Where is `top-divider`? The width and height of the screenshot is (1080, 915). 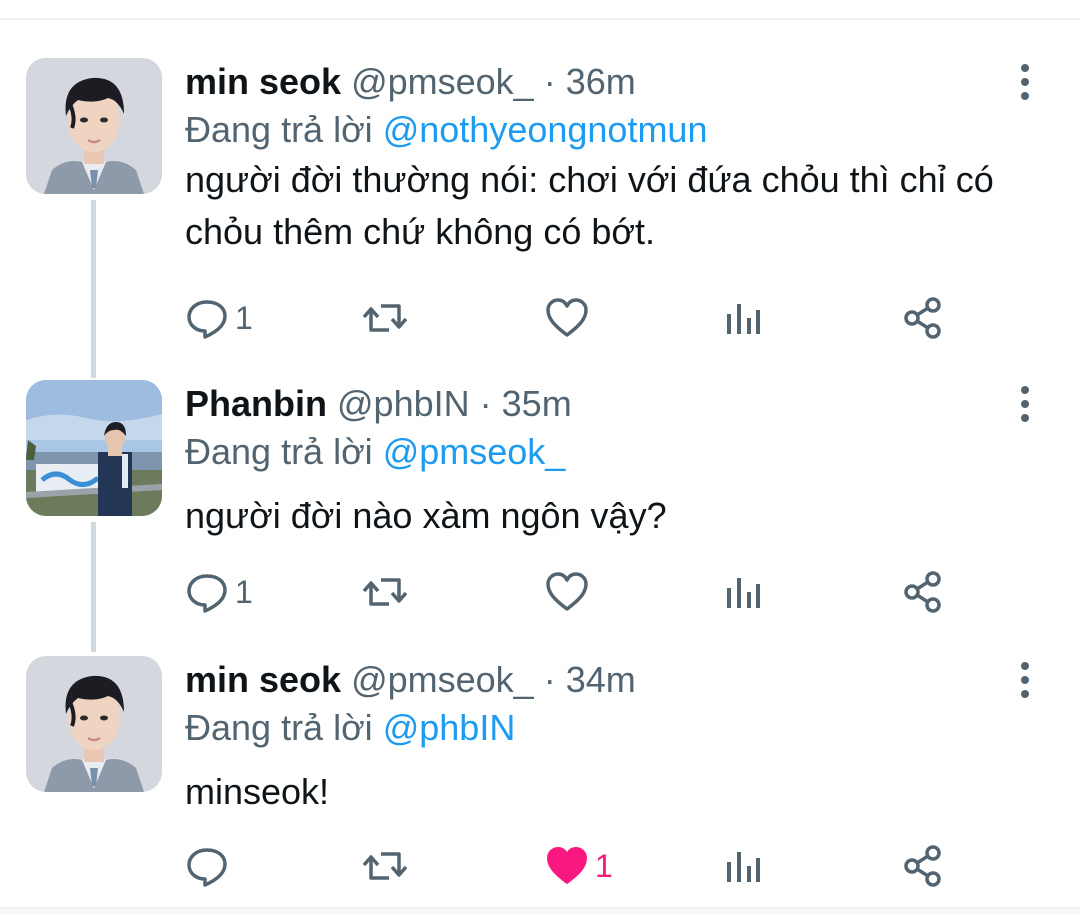 top-divider is located at coordinates (540, 10).